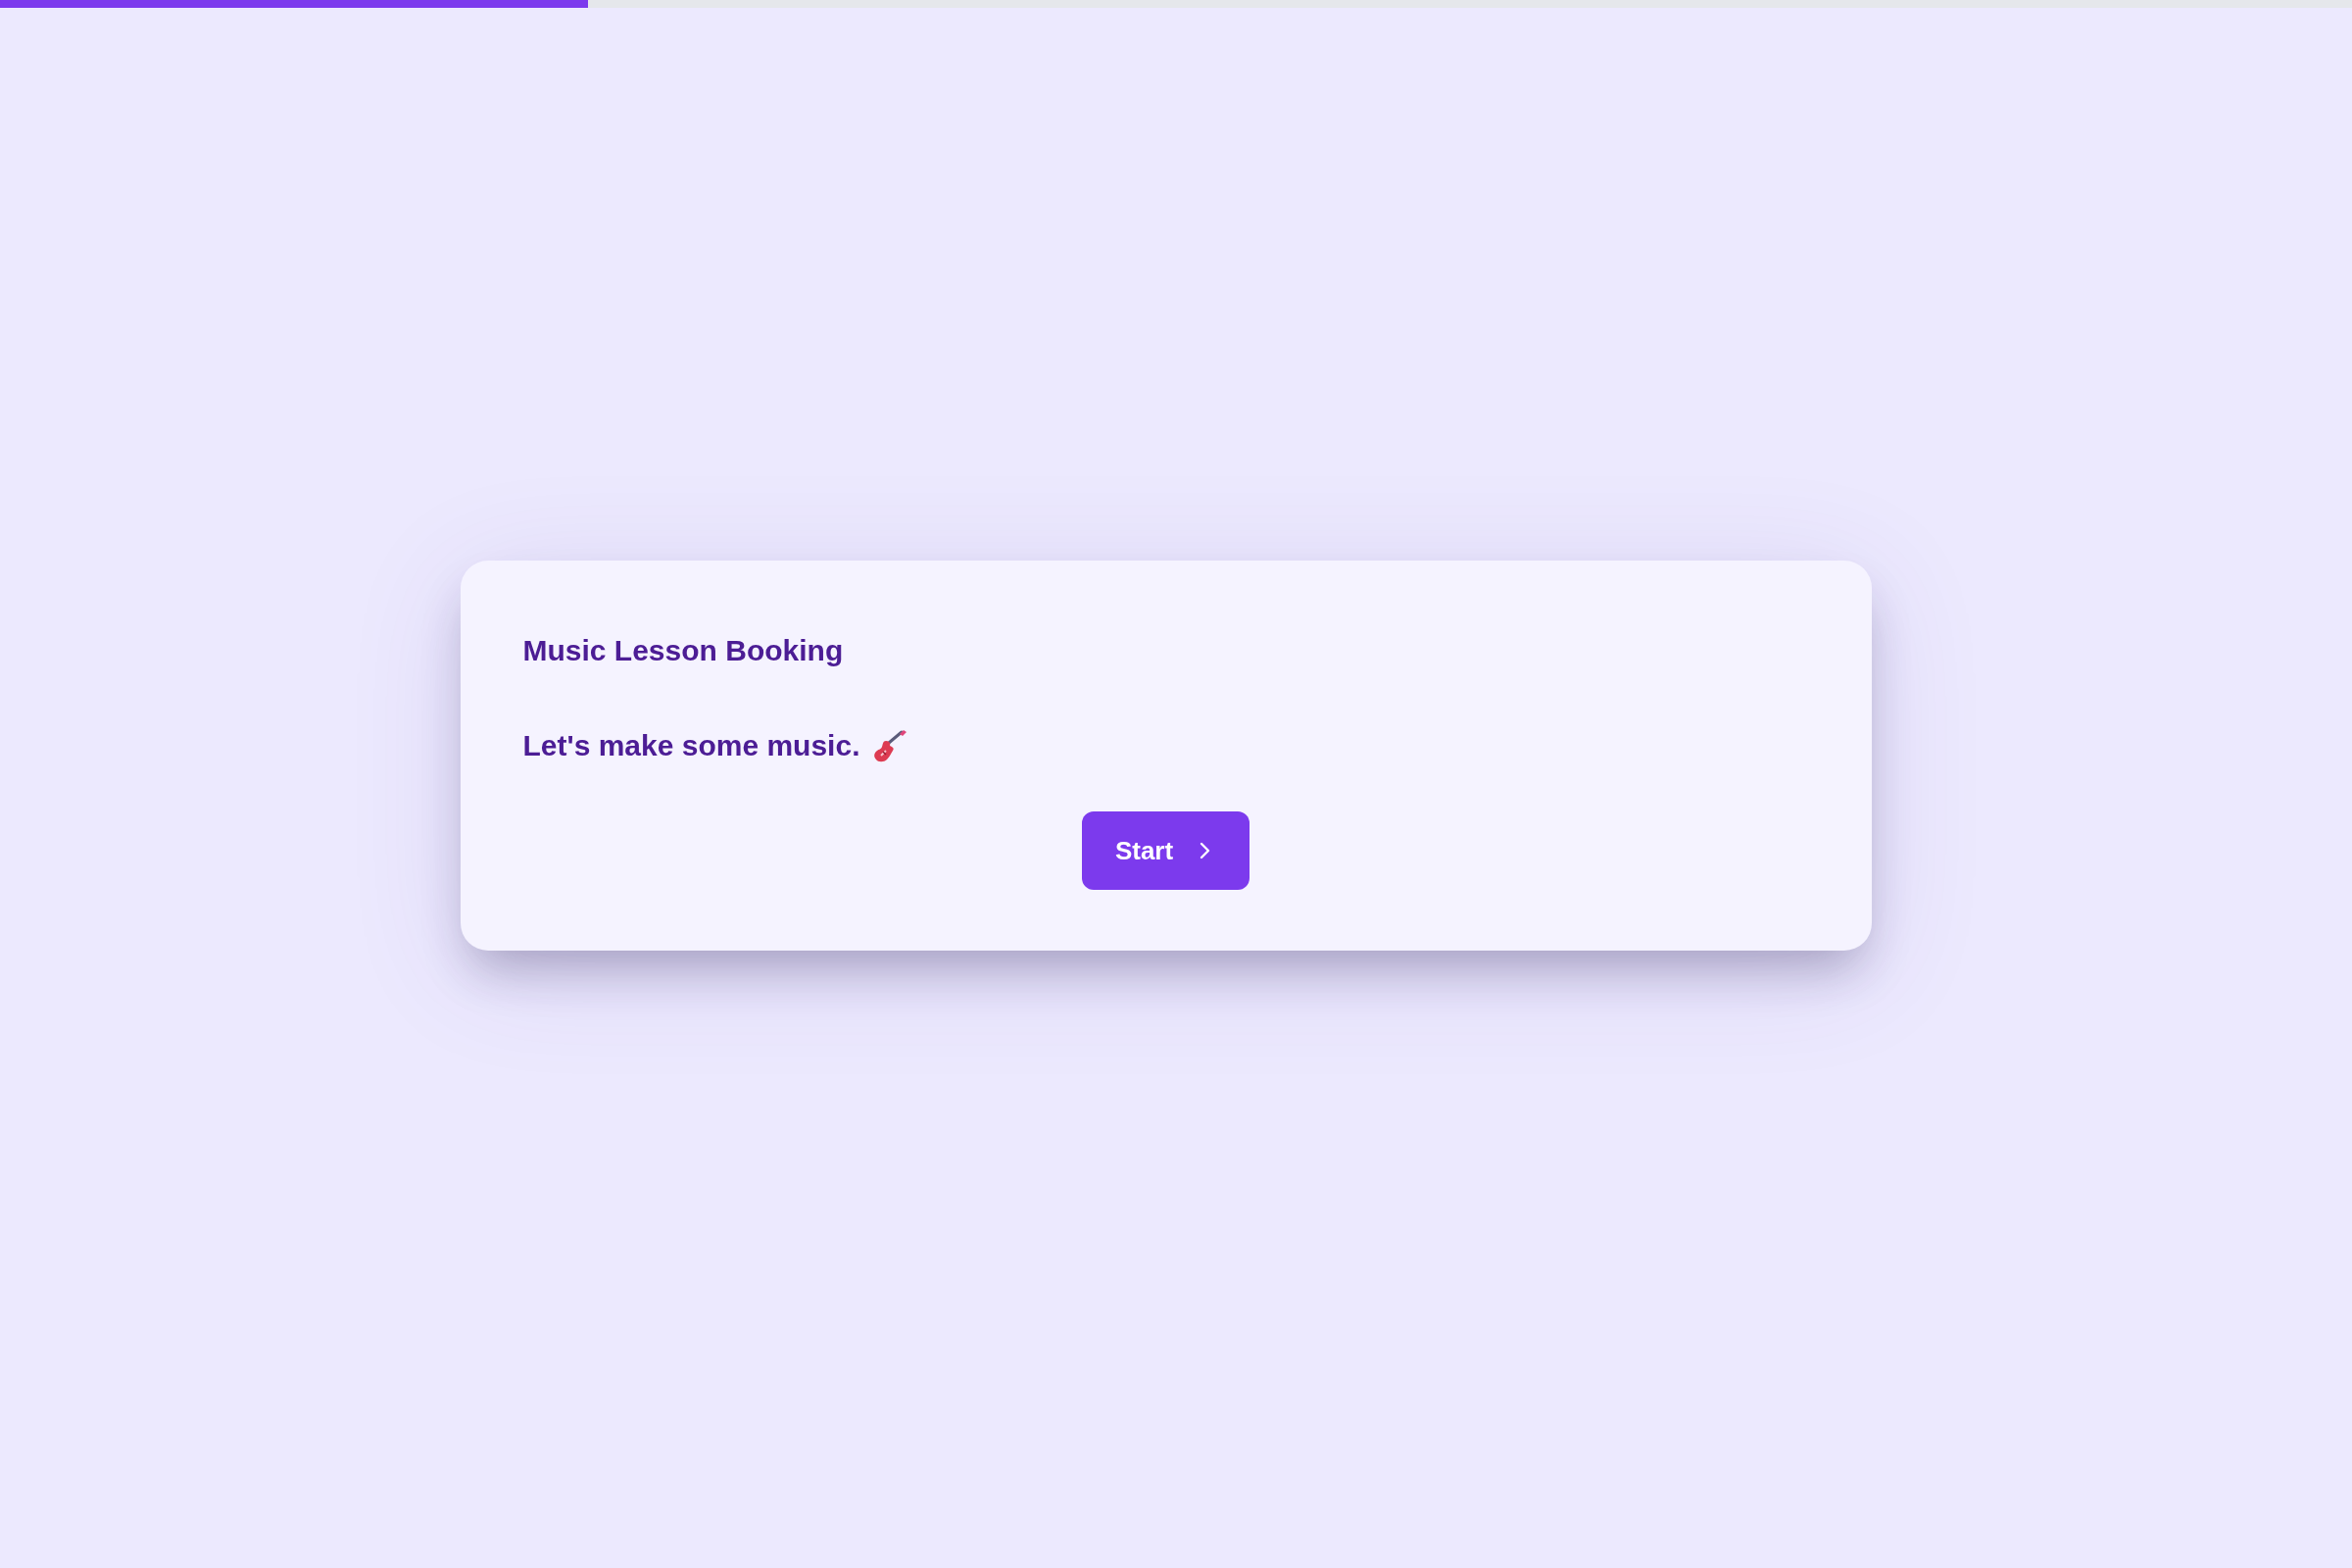 This screenshot has width=2352, height=1568. What do you see at coordinates (890, 745) in the screenshot?
I see `guitar-icon` at bounding box center [890, 745].